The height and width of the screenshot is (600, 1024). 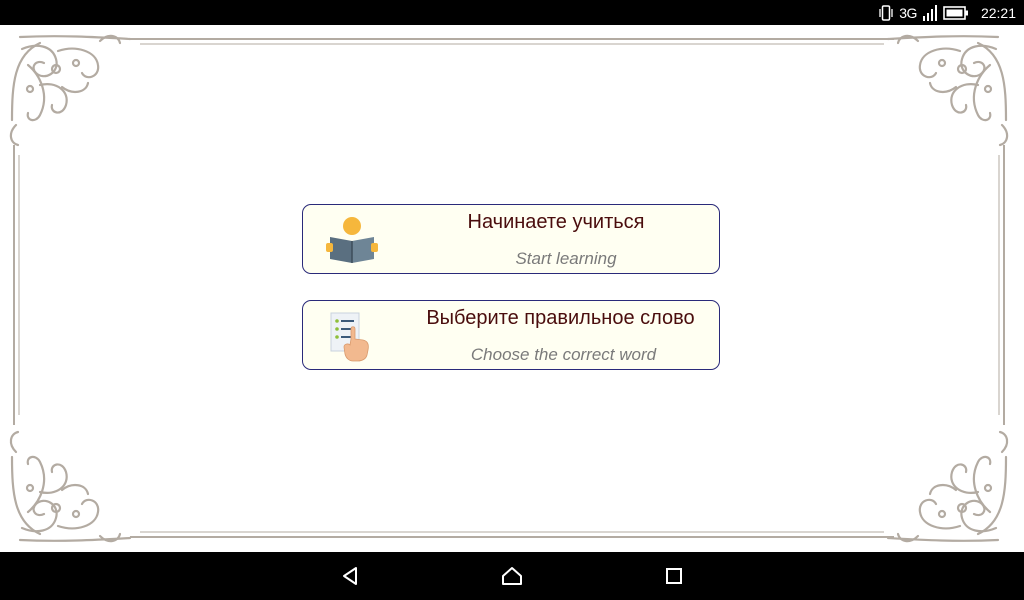 What do you see at coordinates (511, 239) in the screenshot?
I see `start-learning-button: Начинаете учиться Start learning` at bounding box center [511, 239].